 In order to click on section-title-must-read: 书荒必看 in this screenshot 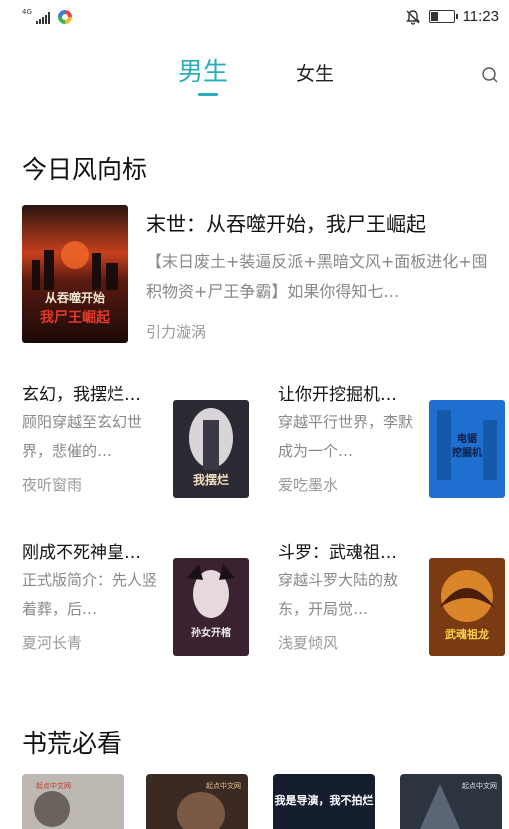, I will do `click(72, 743)`.